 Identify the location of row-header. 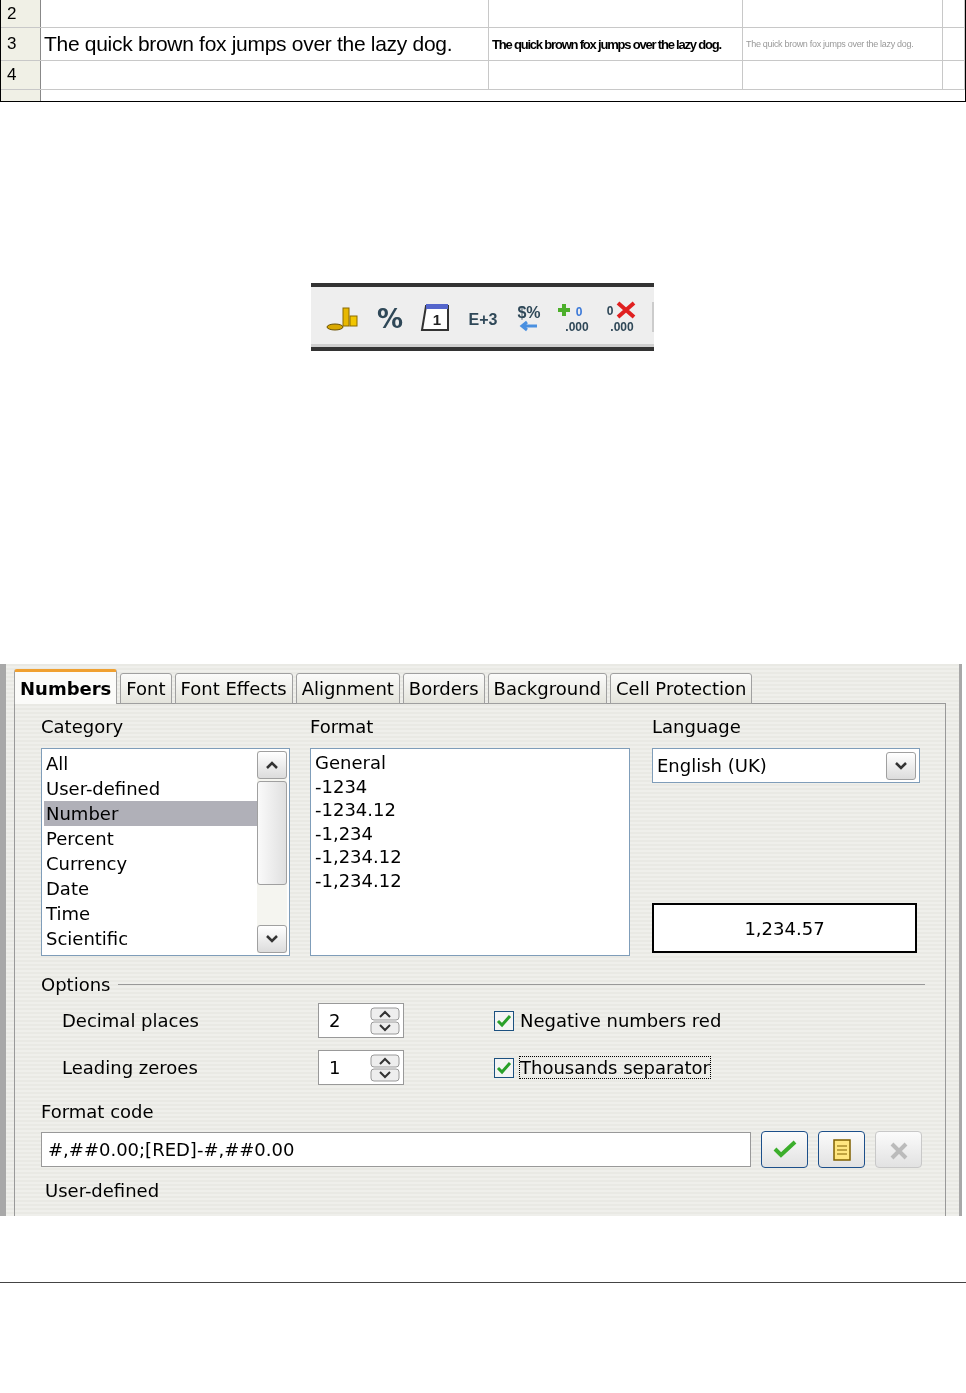
(21, 95).